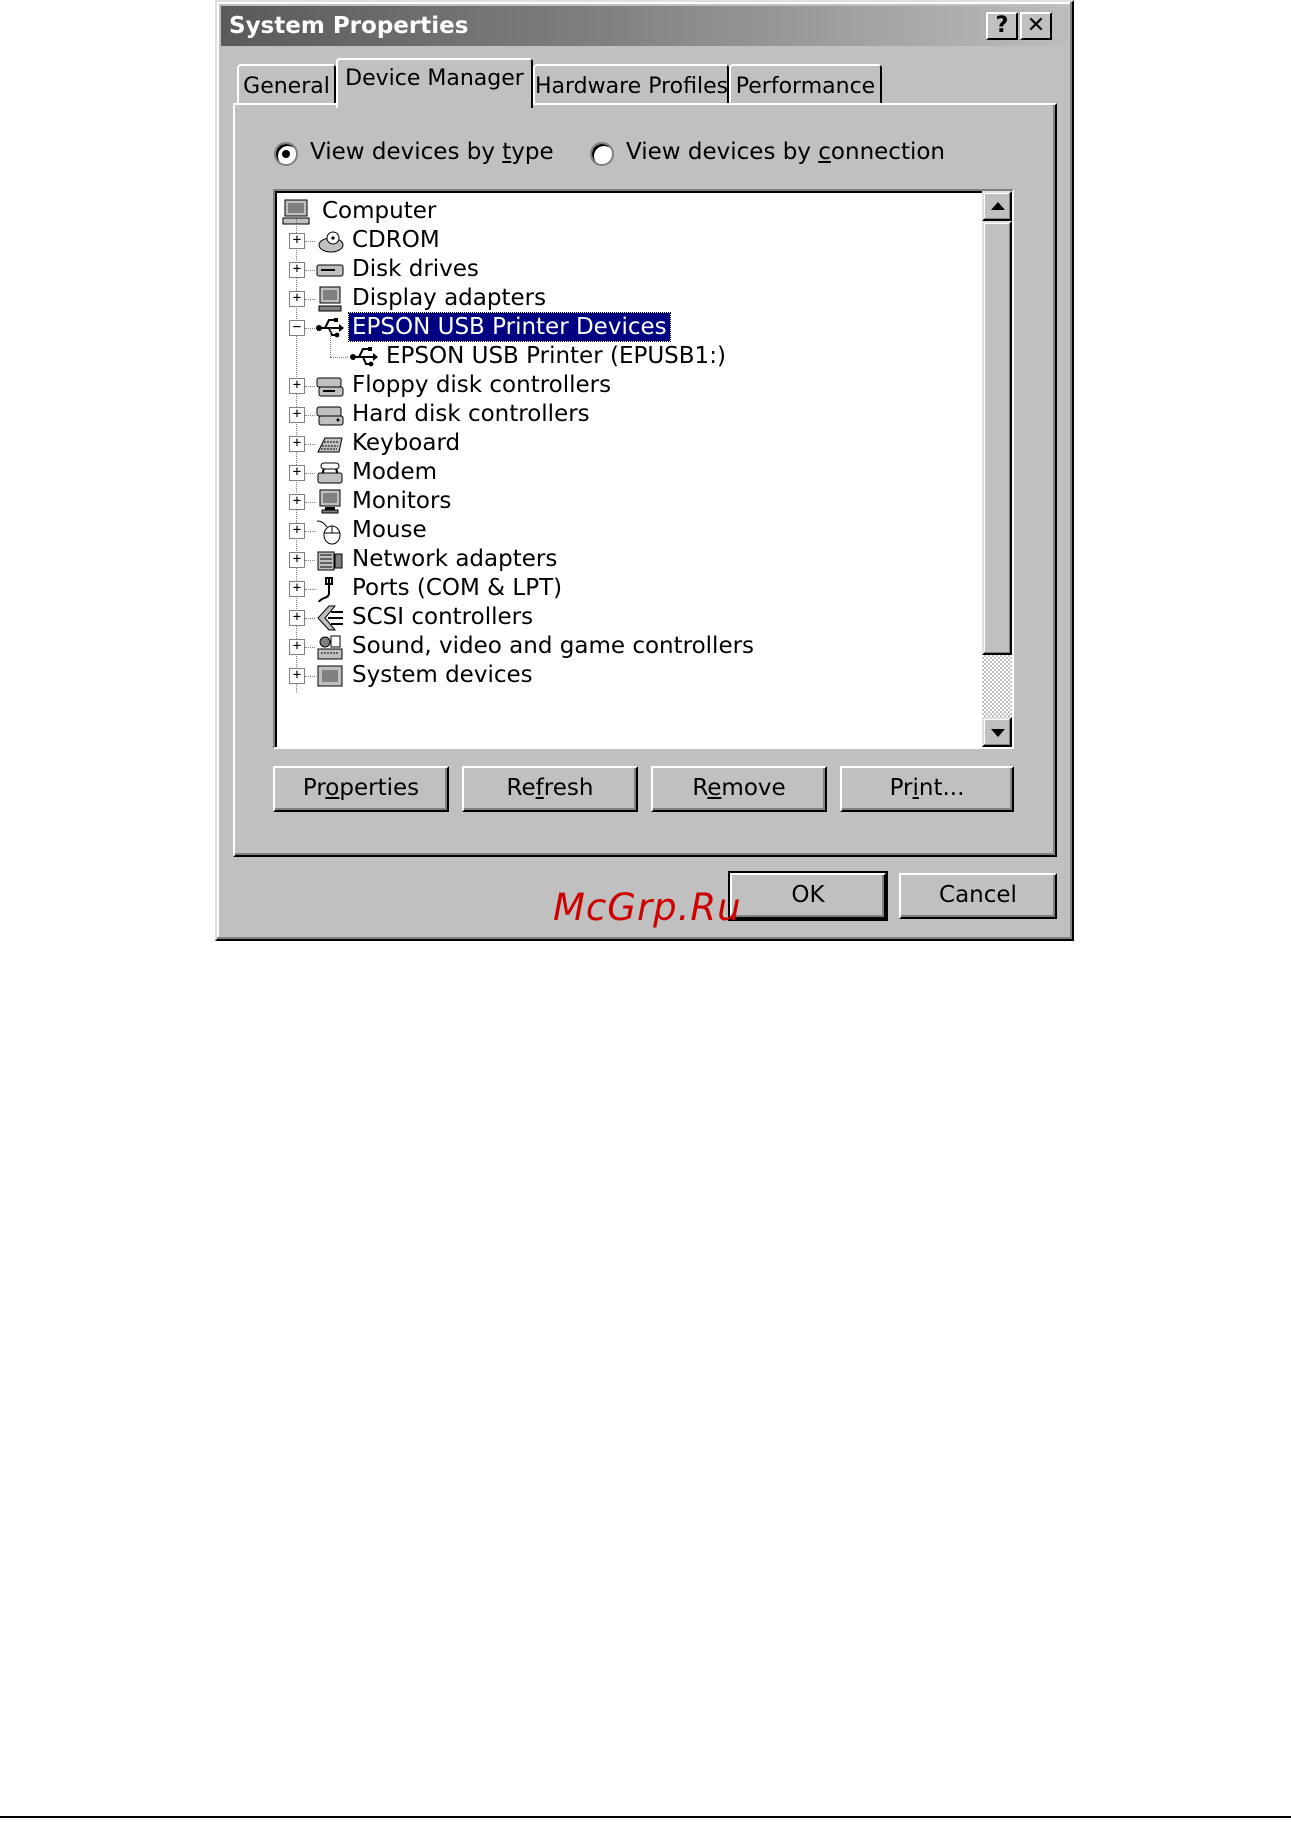 This screenshot has width=1291, height=1822. Describe the element at coordinates (455, 559) in the screenshot. I see `tree-label: Network adapters` at that location.